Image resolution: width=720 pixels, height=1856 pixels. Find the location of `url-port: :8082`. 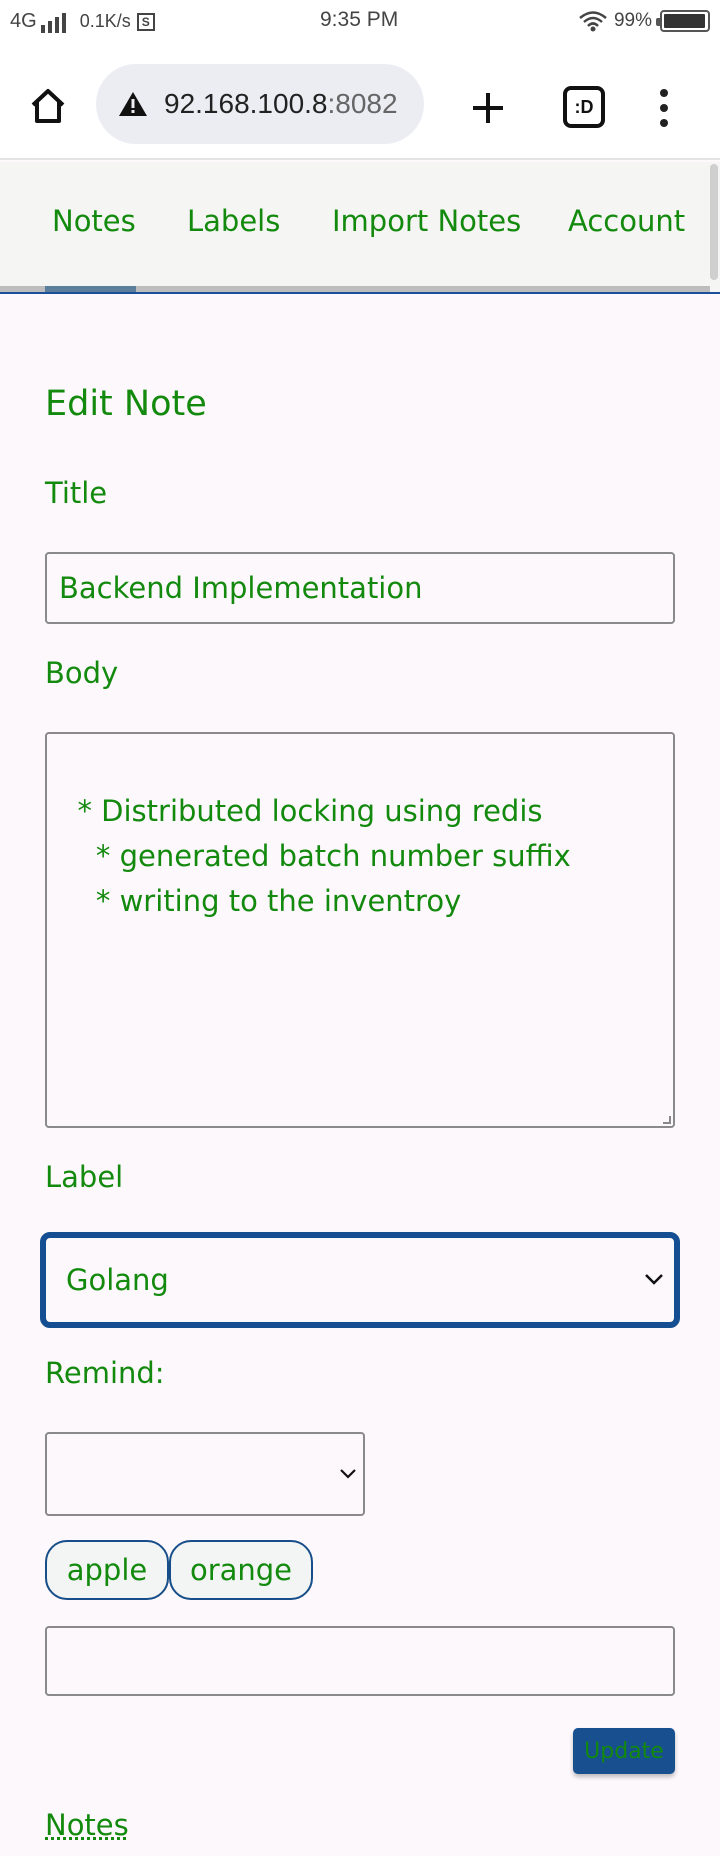

url-port: :8082 is located at coordinates (362, 103).